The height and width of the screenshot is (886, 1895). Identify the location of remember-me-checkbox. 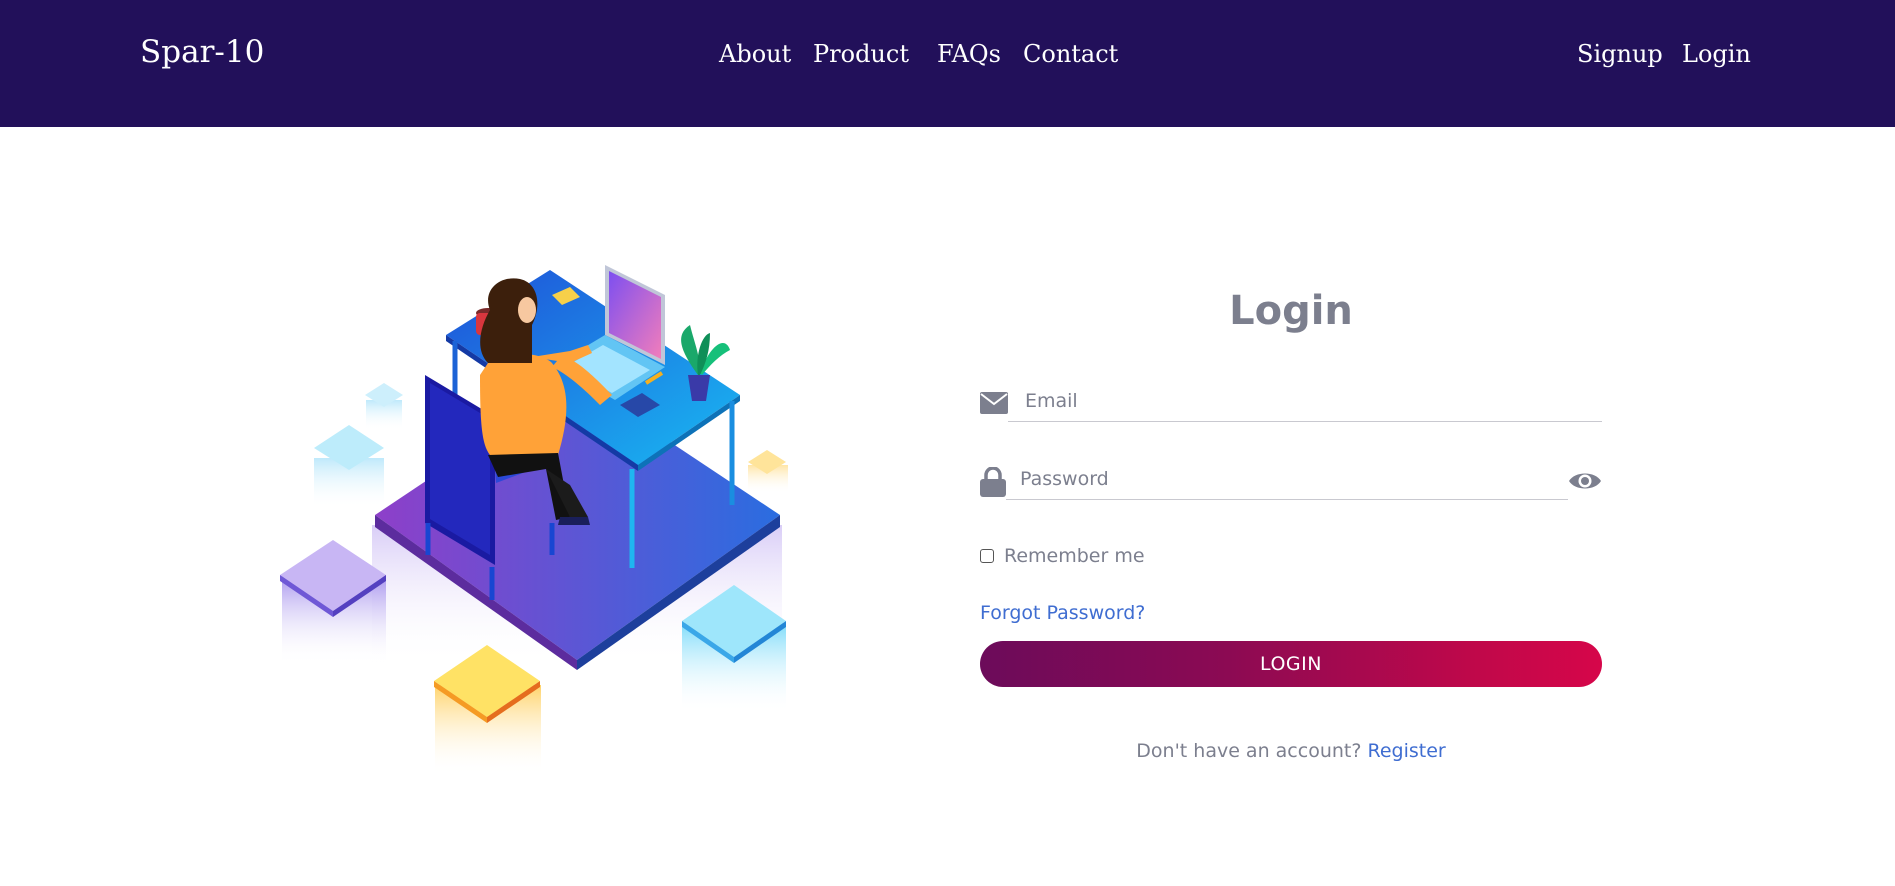
(987, 556).